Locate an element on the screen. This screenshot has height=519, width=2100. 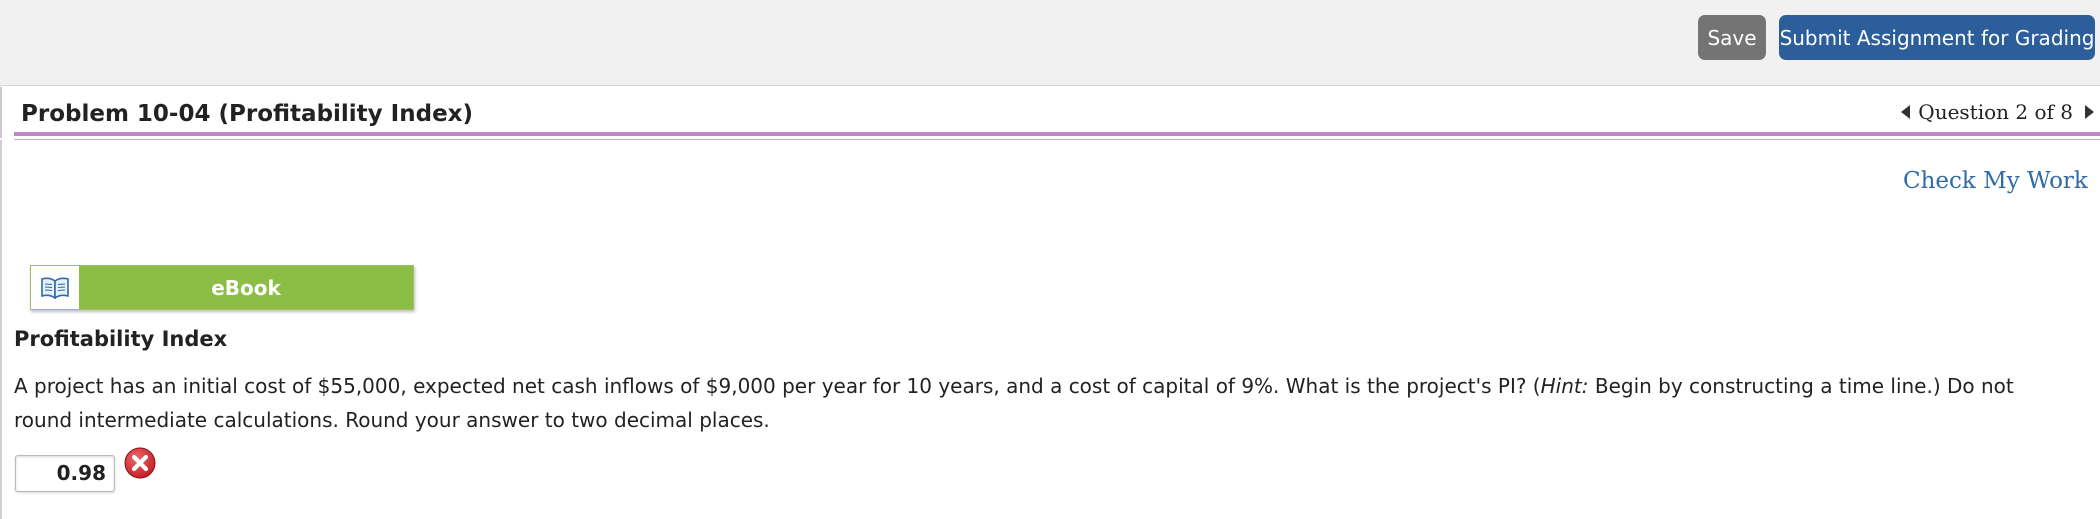
header-divider is located at coordinates (1057, 134).